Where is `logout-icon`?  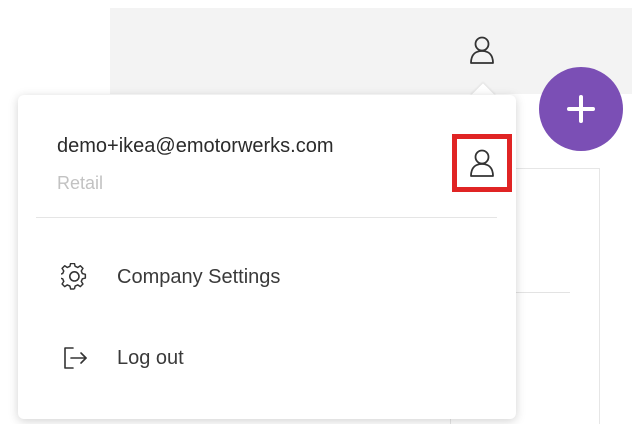 logout-icon is located at coordinates (75, 358).